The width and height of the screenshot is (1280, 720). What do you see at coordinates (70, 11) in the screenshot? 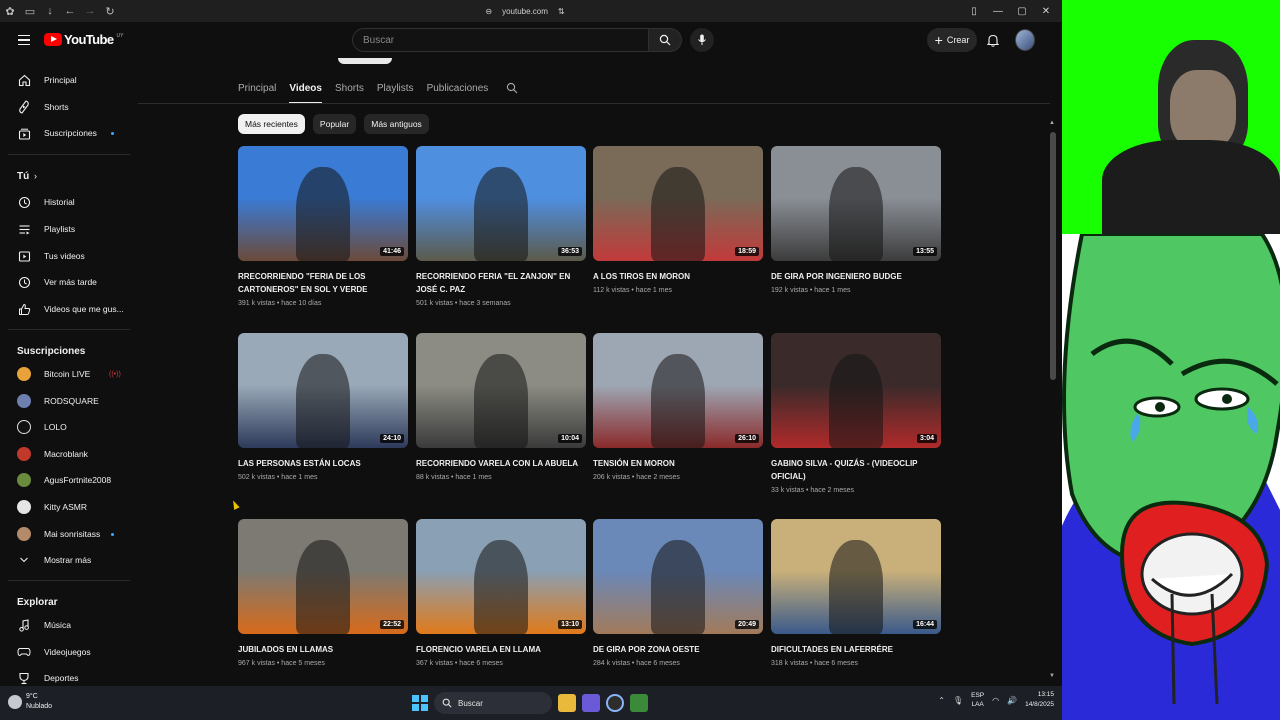
I see `back-icon: ←` at bounding box center [70, 11].